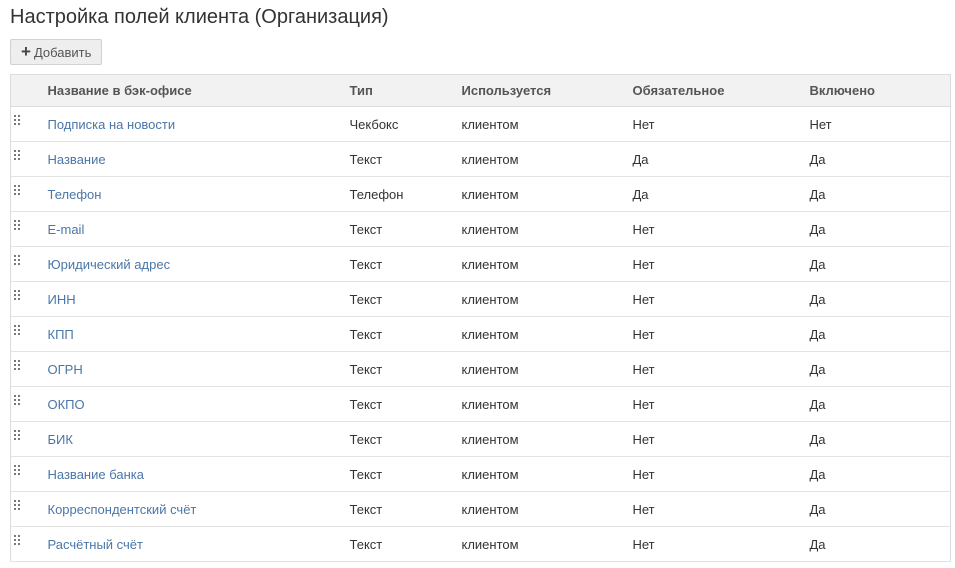 The height and width of the screenshot is (568, 955). What do you see at coordinates (189, 544) in the screenshot?
I see `field-name-cell: Расчётный счёт` at bounding box center [189, 544].